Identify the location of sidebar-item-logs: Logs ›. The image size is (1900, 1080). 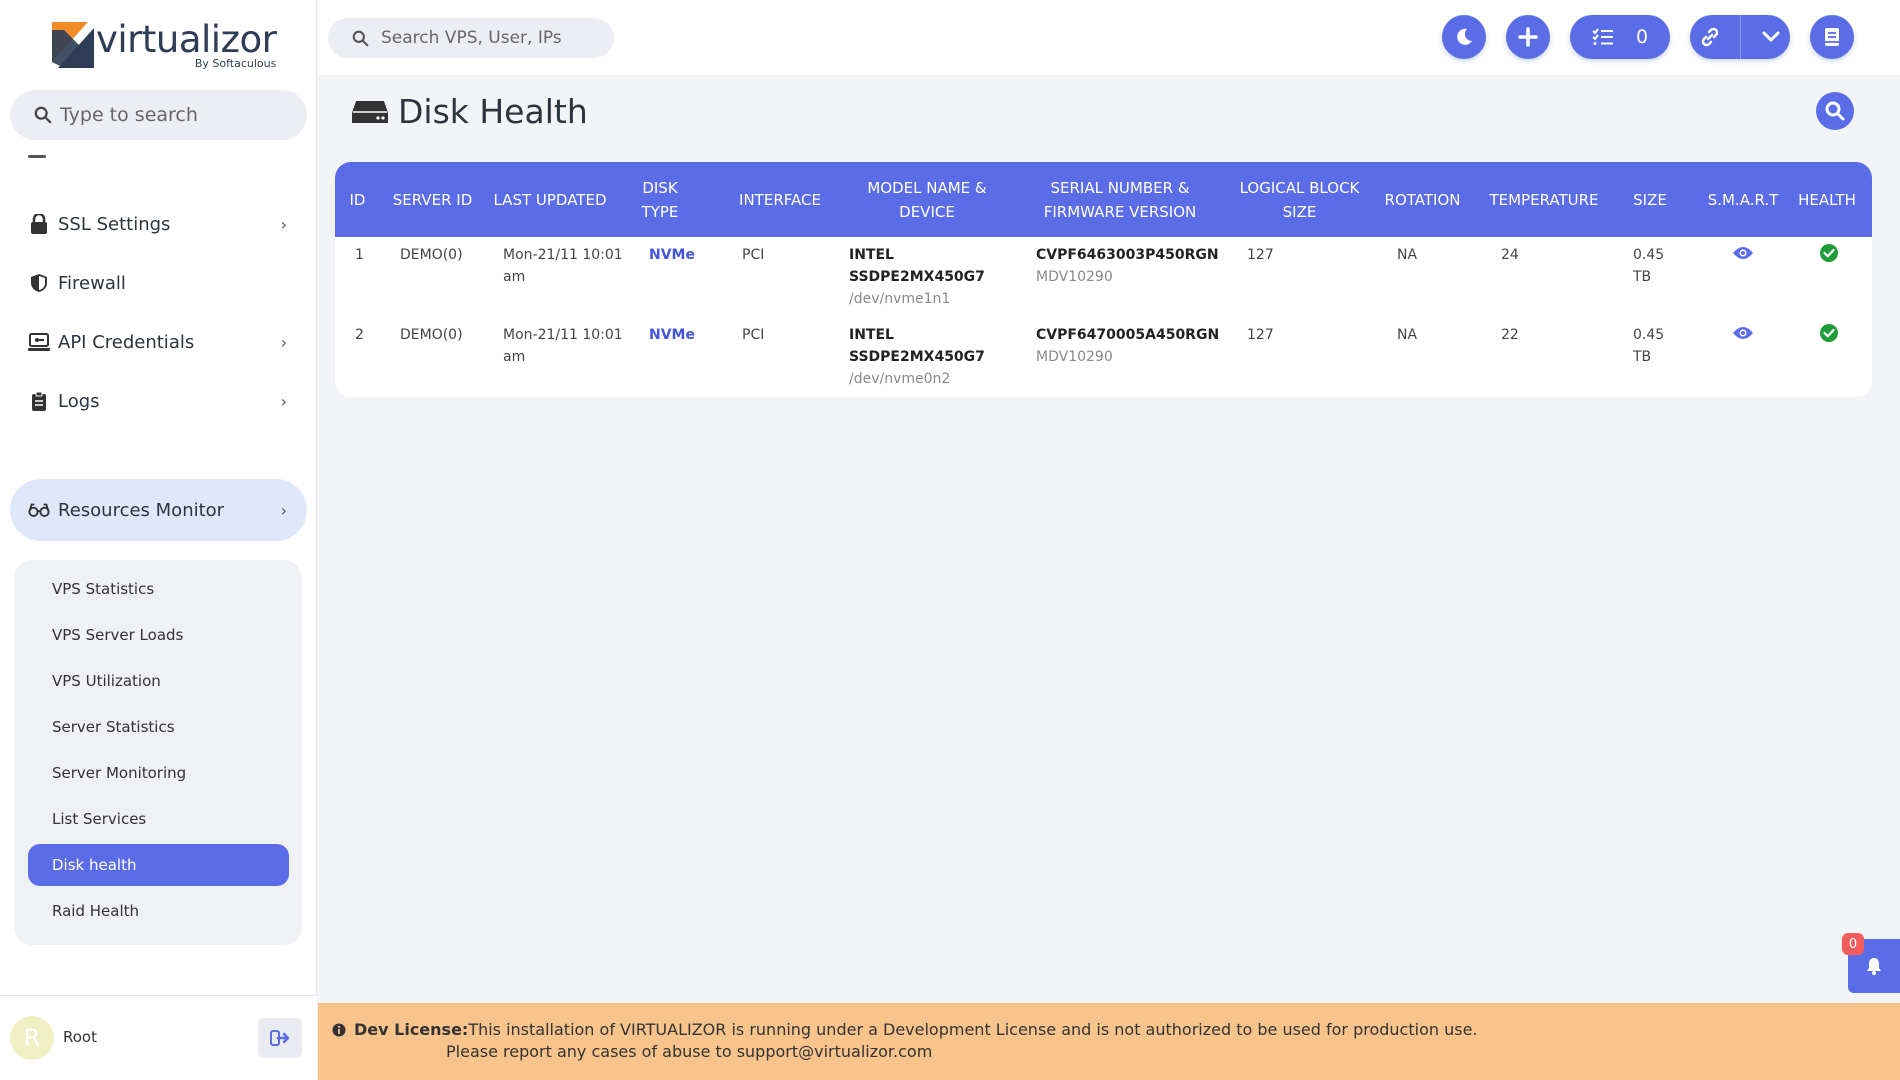
(158, 401).